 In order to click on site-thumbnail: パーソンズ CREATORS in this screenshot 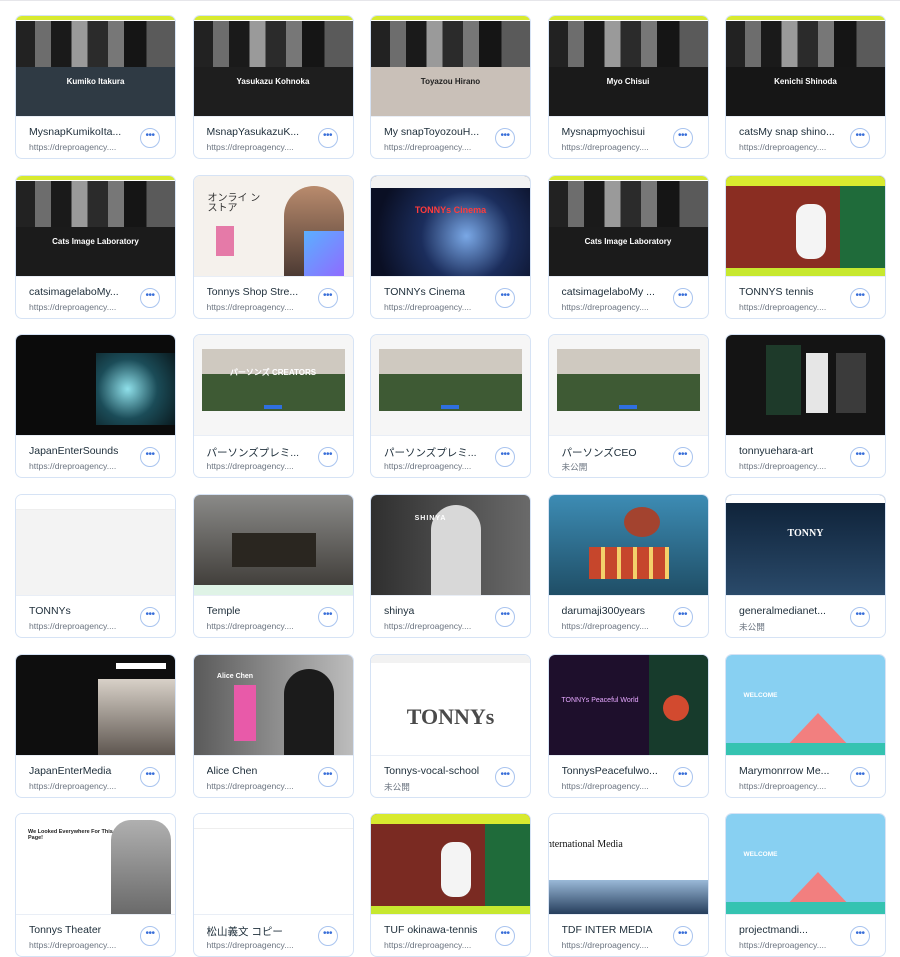, I will do `click(273, 385)`.